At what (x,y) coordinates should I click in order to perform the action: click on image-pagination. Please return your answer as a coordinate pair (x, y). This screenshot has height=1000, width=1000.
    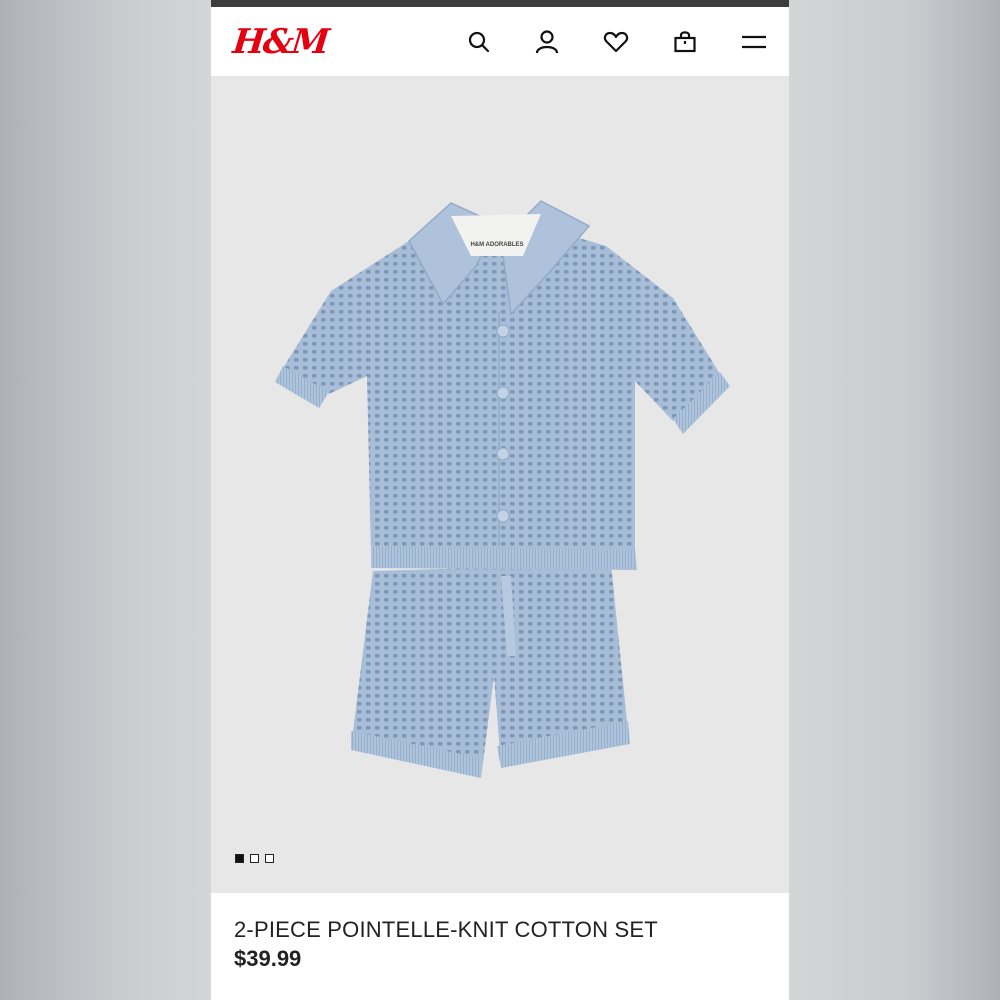
    Looking at the image, I should click on (254, 858).